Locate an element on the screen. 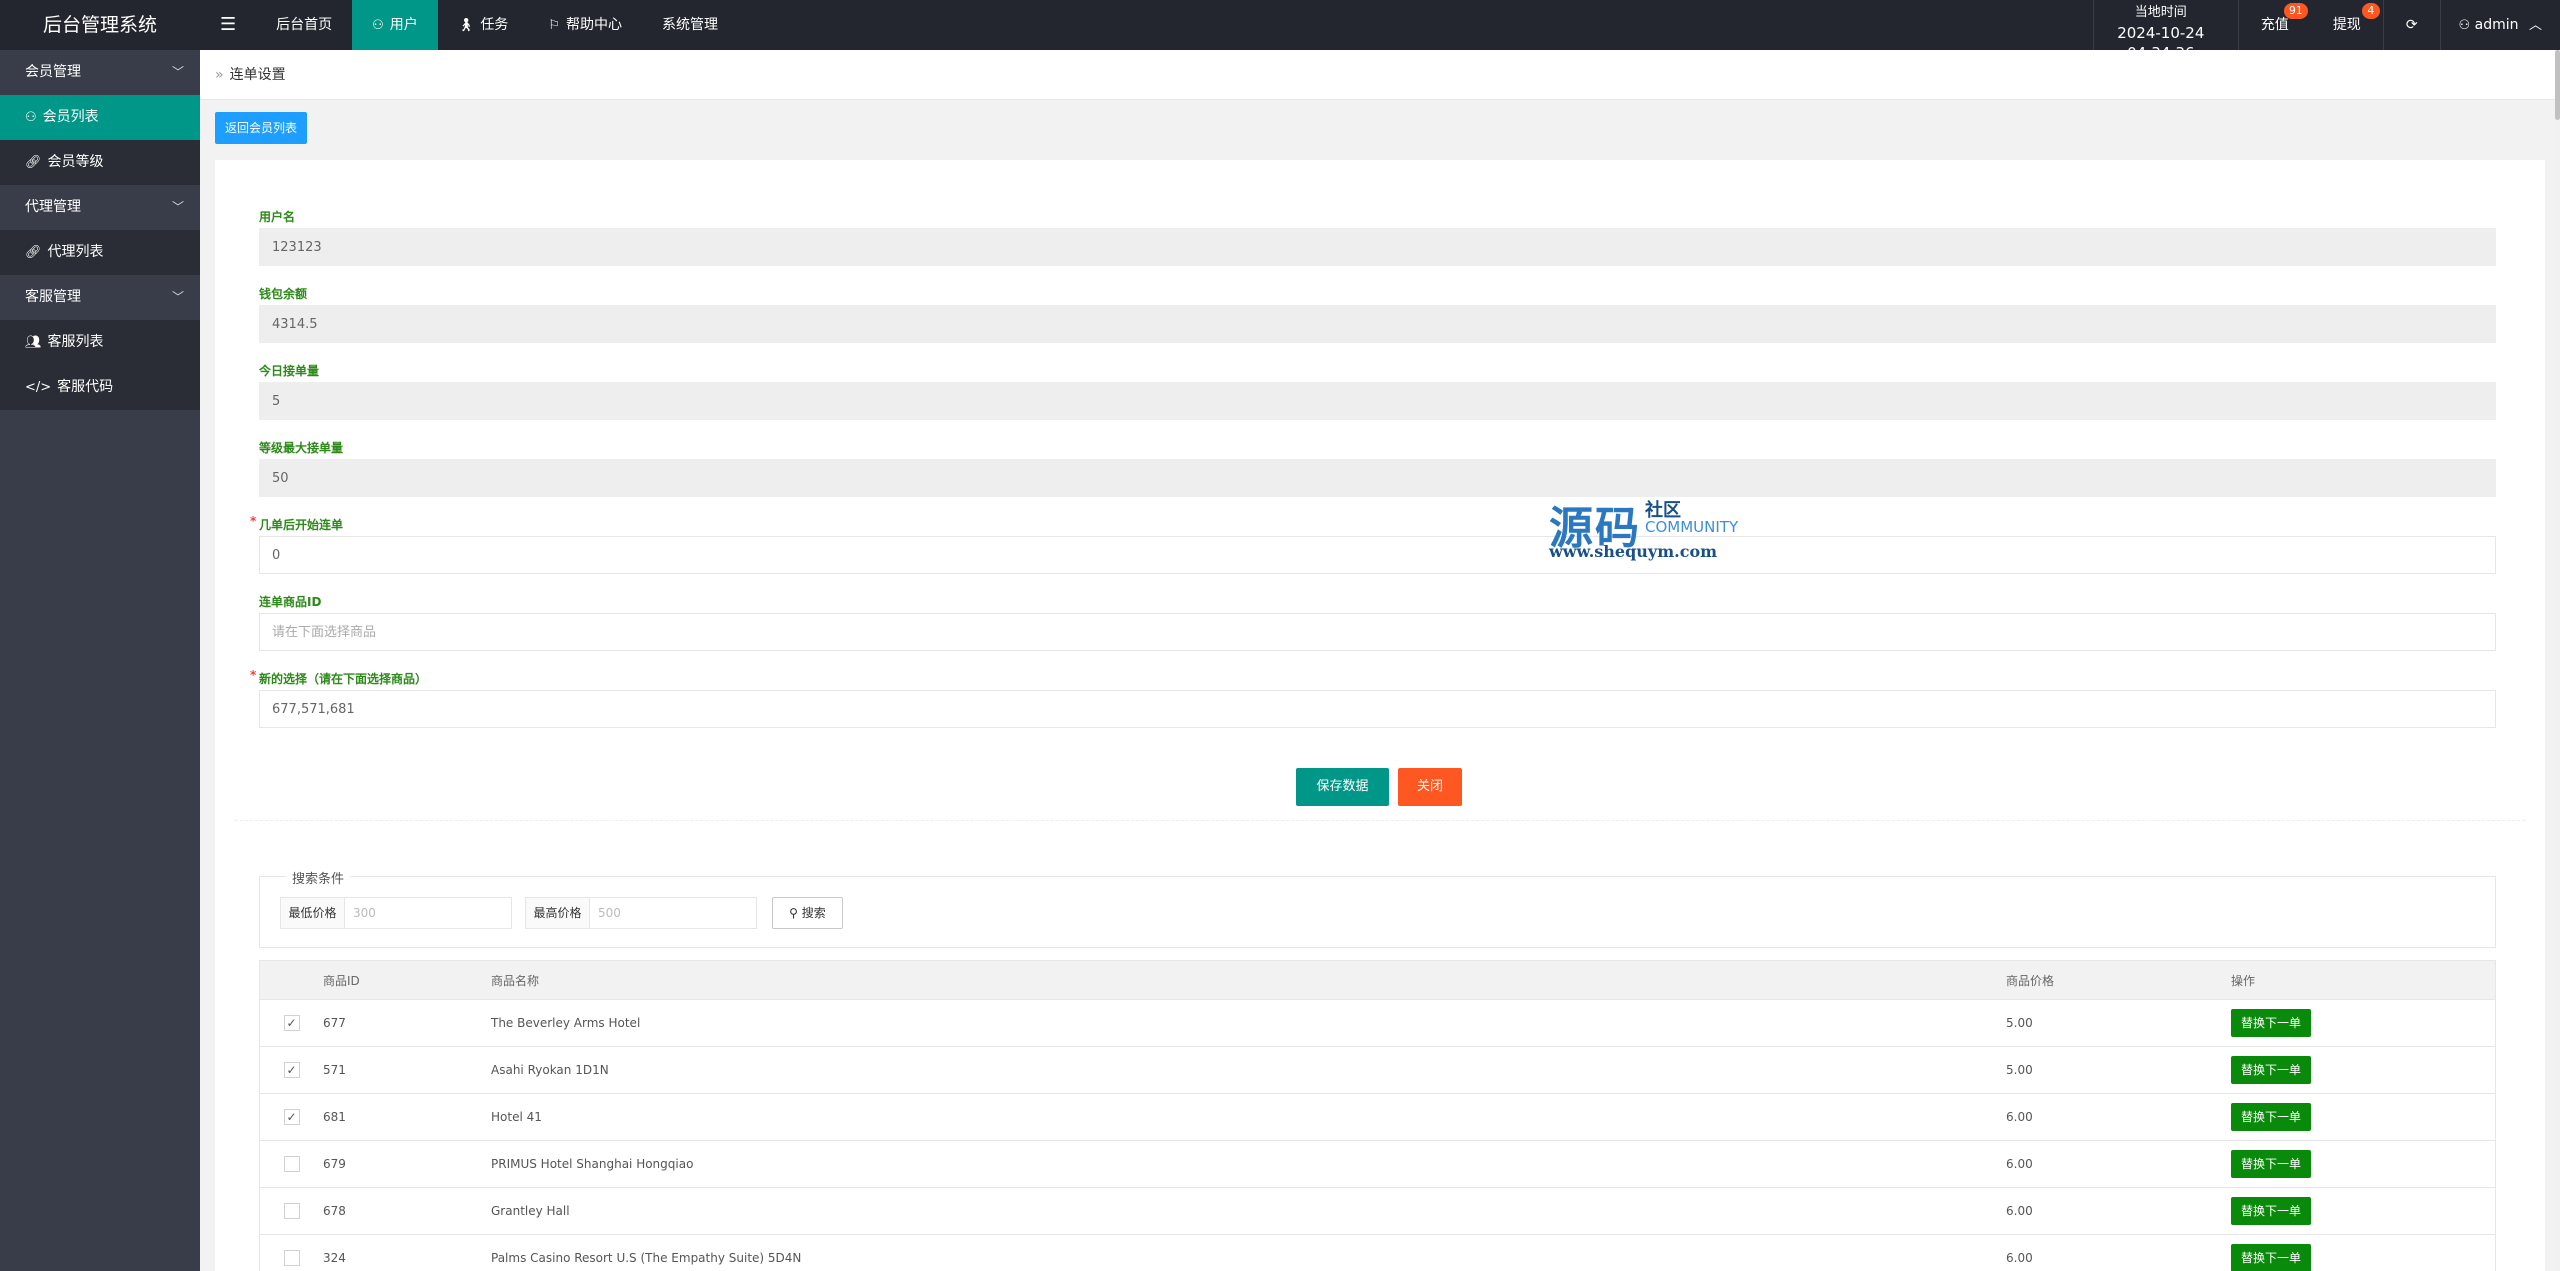 This screenshot has width=2560, height=1271. sidebar-item-member-list: ⚇ 会员列表 is located at coordinates (100, 117).